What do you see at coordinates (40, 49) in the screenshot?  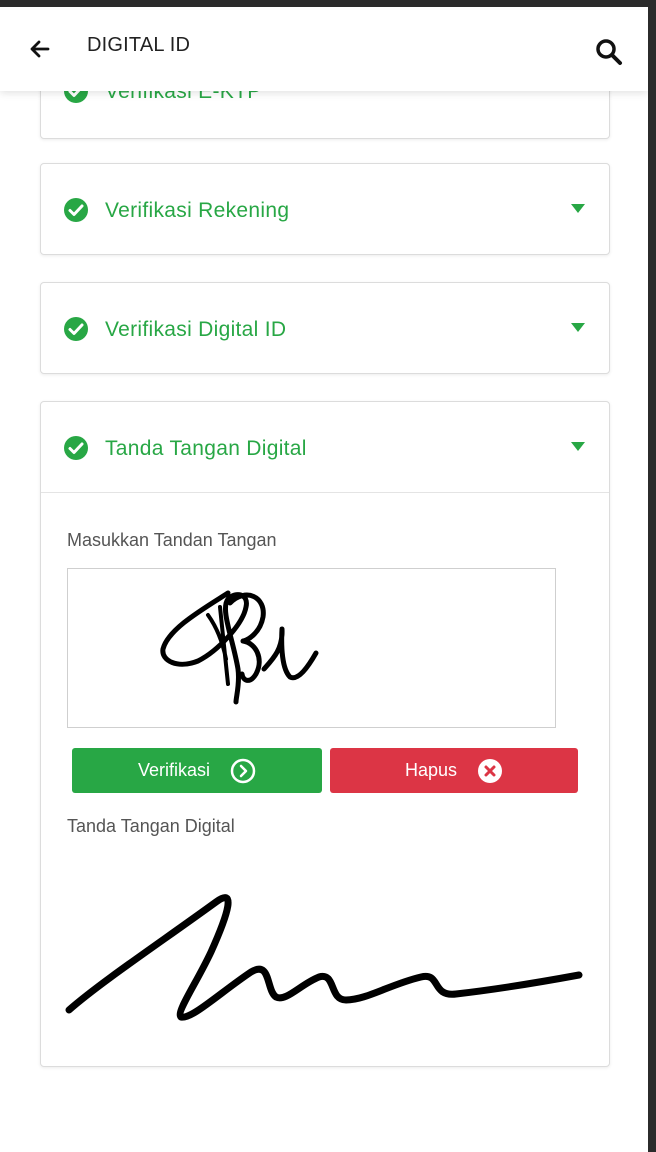 I see `arrow-left-icon` at bounding box center [40, 49].